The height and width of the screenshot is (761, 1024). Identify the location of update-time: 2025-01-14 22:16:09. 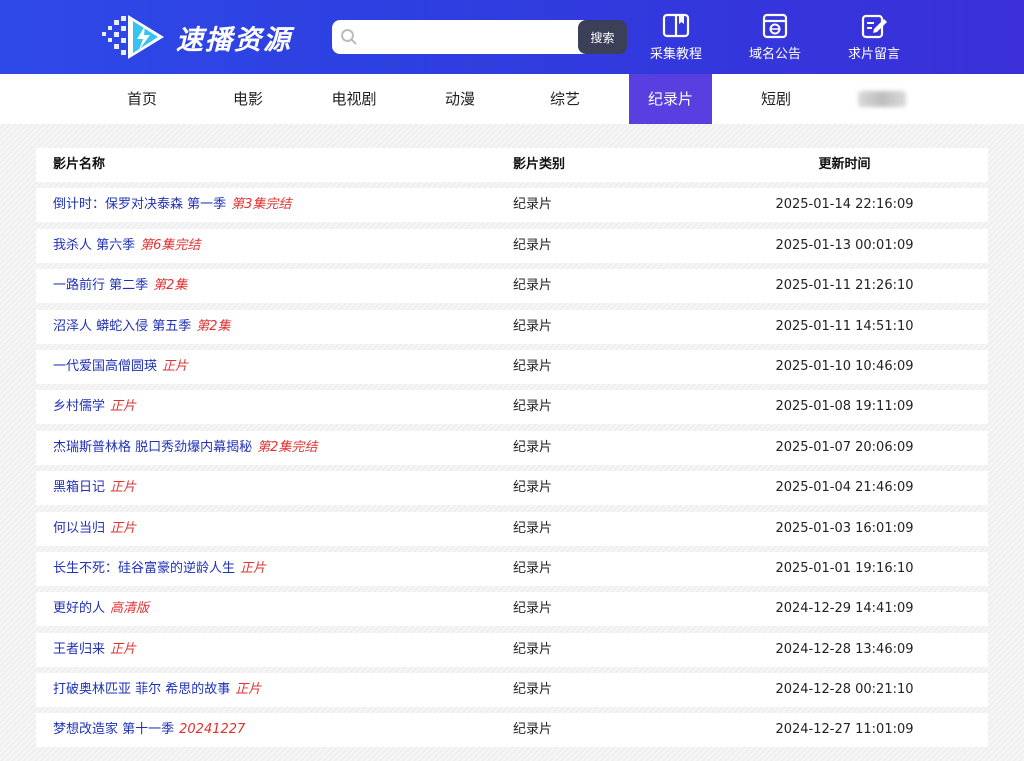
(844, 205).